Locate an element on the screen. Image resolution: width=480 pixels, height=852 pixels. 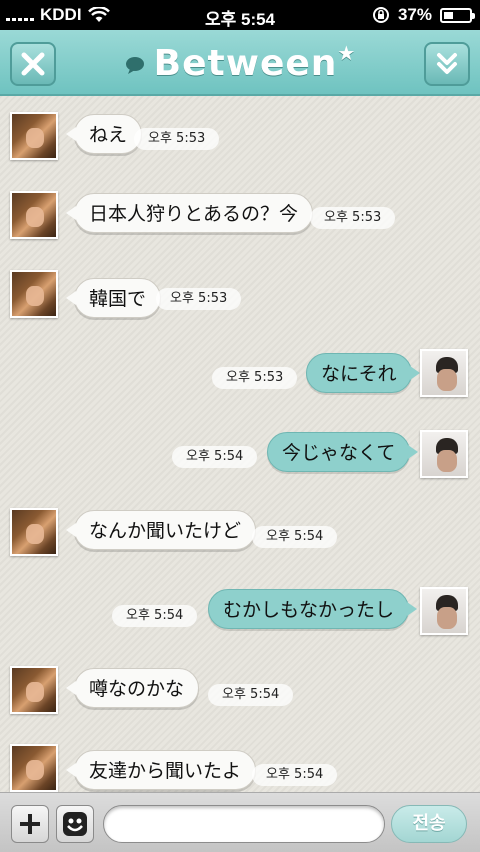
app-title-text: Between is located at coordinates (245, 63).